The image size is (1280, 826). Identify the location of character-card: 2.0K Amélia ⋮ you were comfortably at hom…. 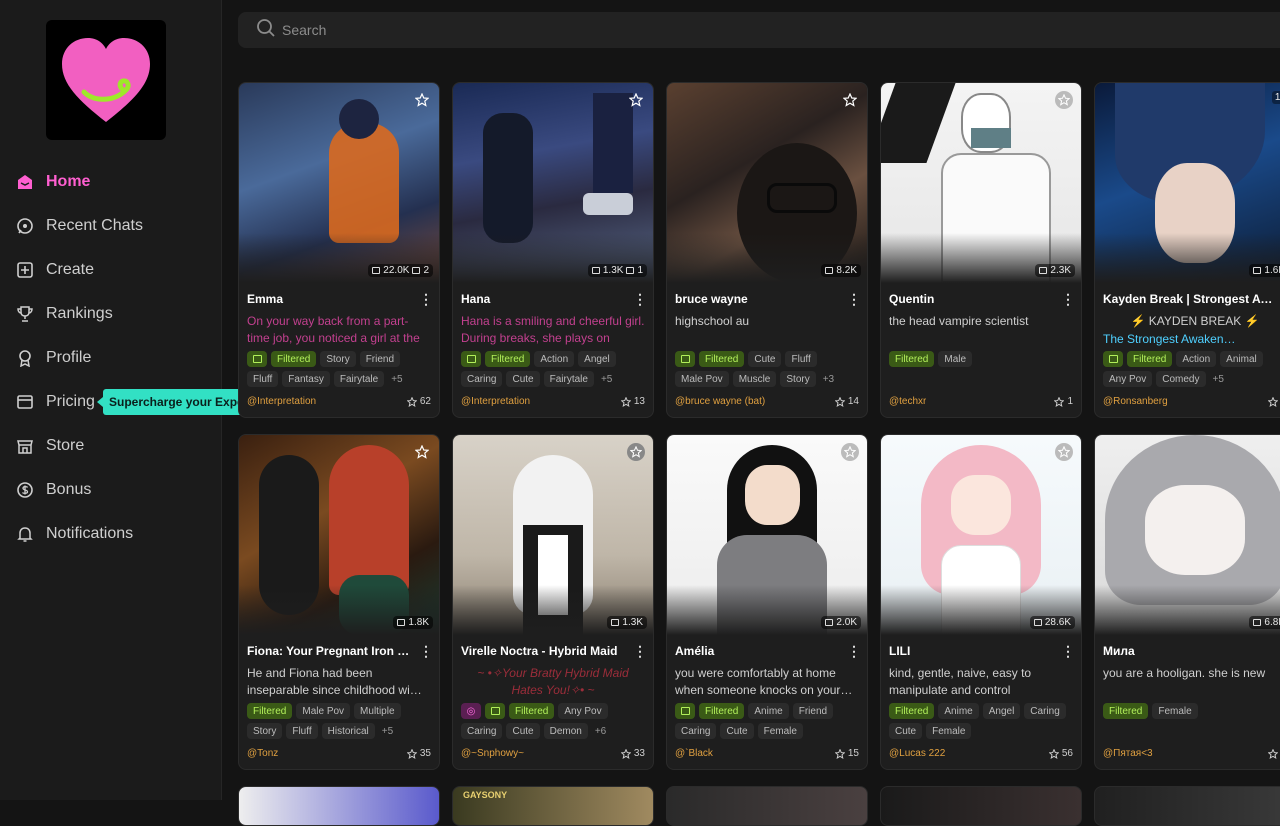
(767, 602).